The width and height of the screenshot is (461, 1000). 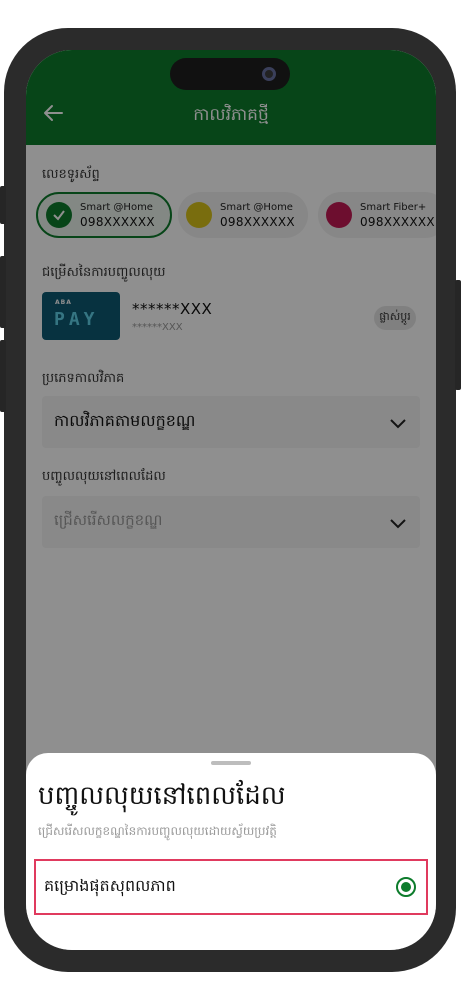 I want to click on sheet-title: បញ្ចូលលុយនៅពេលដែល, so click(x=162, y=796).